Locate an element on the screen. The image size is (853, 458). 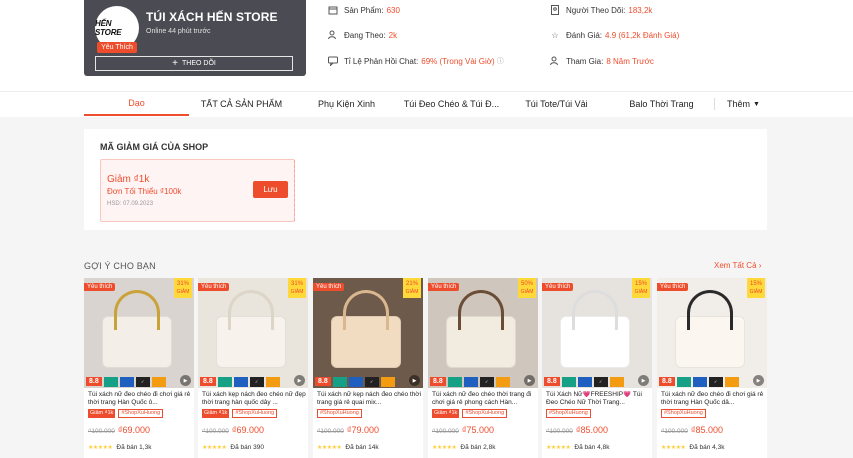
product-strap is located at coordinates (137, 310).